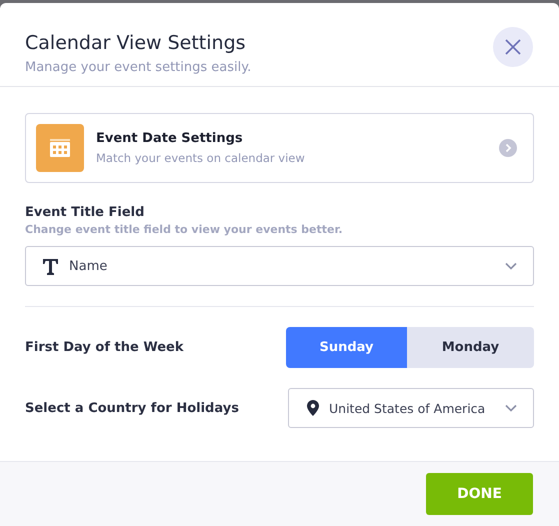  Describe the element at coordinates (279, 148) in the screenshot. I see `event-date-settings-card: Event Date Settings Match your events on calendar view` at that location.